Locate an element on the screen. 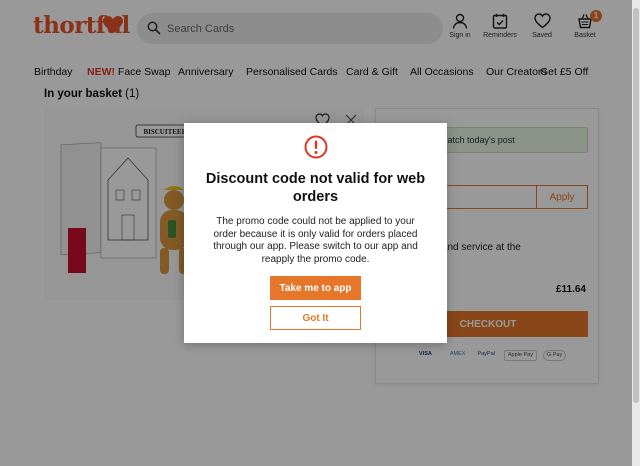  modal-title: Discount code not valid for web orders is located at coordinates (315, 188).